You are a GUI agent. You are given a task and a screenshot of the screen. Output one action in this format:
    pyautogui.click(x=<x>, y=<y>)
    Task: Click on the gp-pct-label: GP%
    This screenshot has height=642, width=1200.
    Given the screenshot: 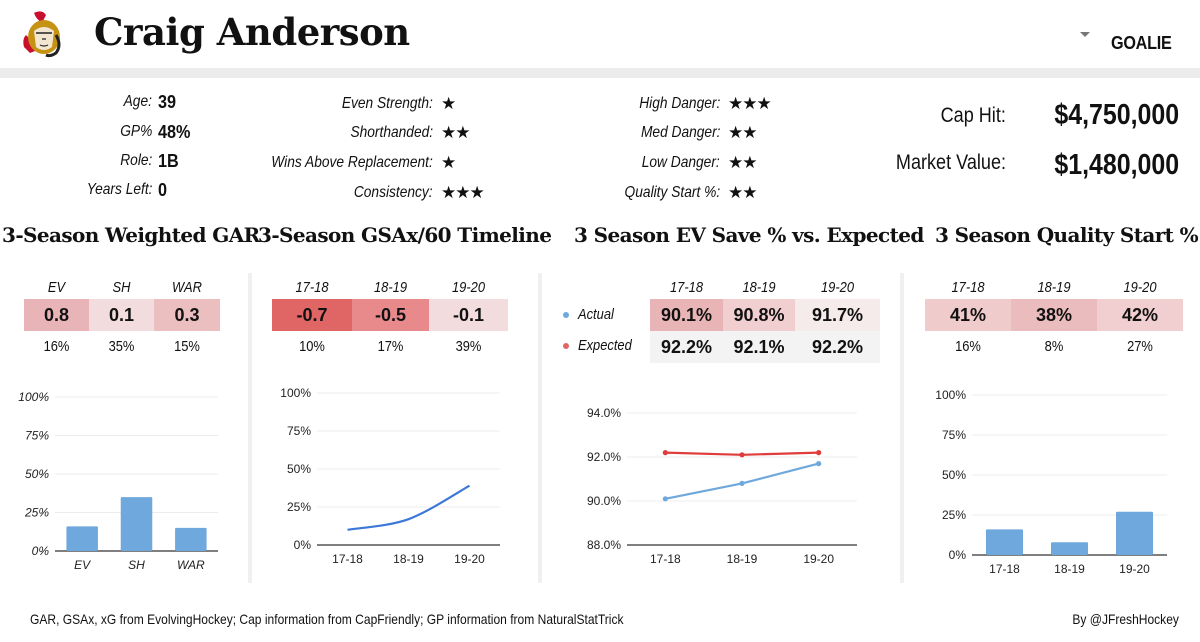 What is the action you would take?
    pyautogui.click(x=135, y=131)
    